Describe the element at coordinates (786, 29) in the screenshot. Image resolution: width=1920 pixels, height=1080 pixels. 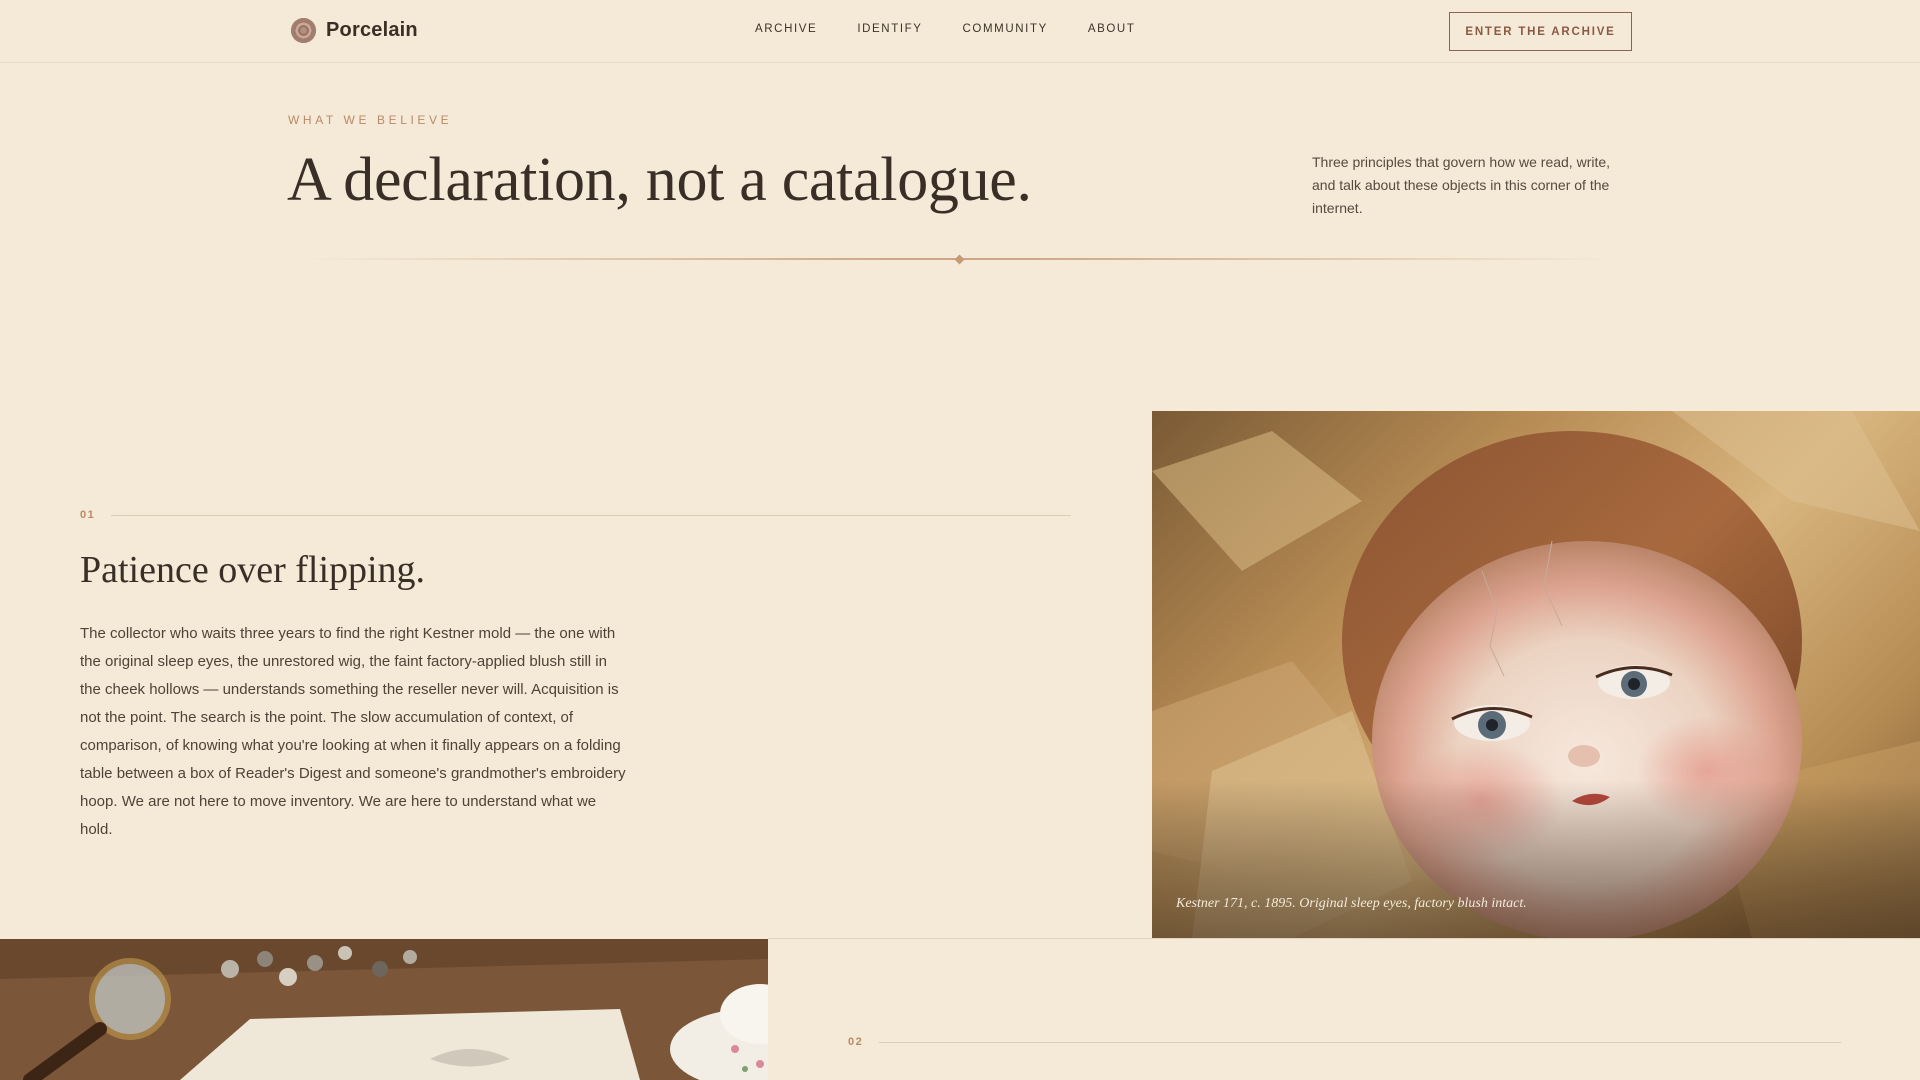
I see `nav-link-archive: ARCHIVE` at that location.